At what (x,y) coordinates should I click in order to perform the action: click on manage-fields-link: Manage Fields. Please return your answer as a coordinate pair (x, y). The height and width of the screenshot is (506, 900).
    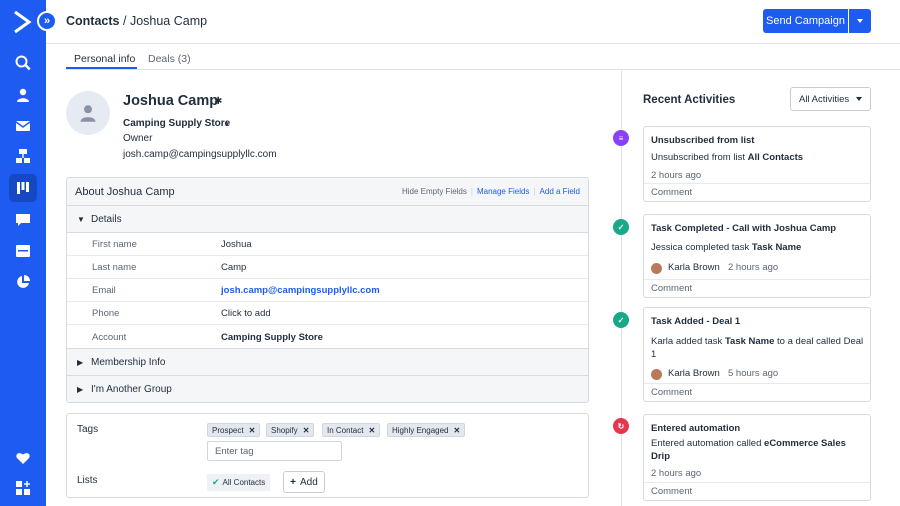
    Looking at the image, I should click on (503, 191).